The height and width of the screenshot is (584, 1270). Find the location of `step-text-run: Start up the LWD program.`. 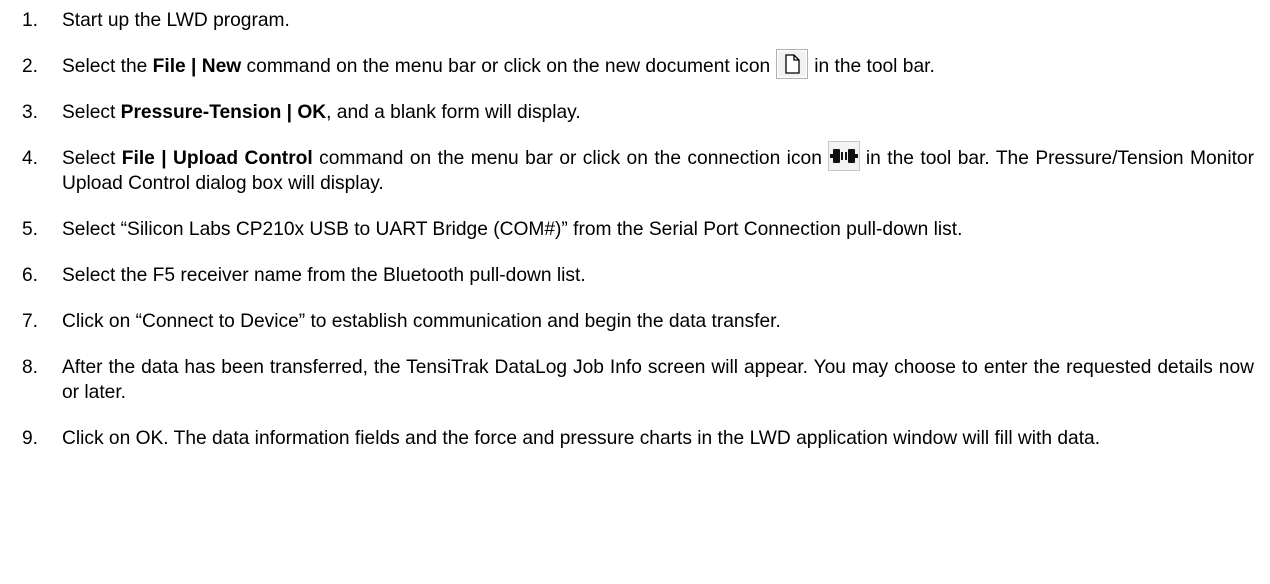

step-text-run: Start up the LWD program. is located at coordinates (176, 20).